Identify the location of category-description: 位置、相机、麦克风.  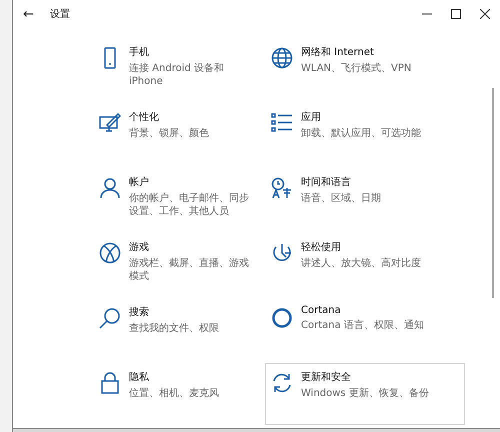
(174, 393).